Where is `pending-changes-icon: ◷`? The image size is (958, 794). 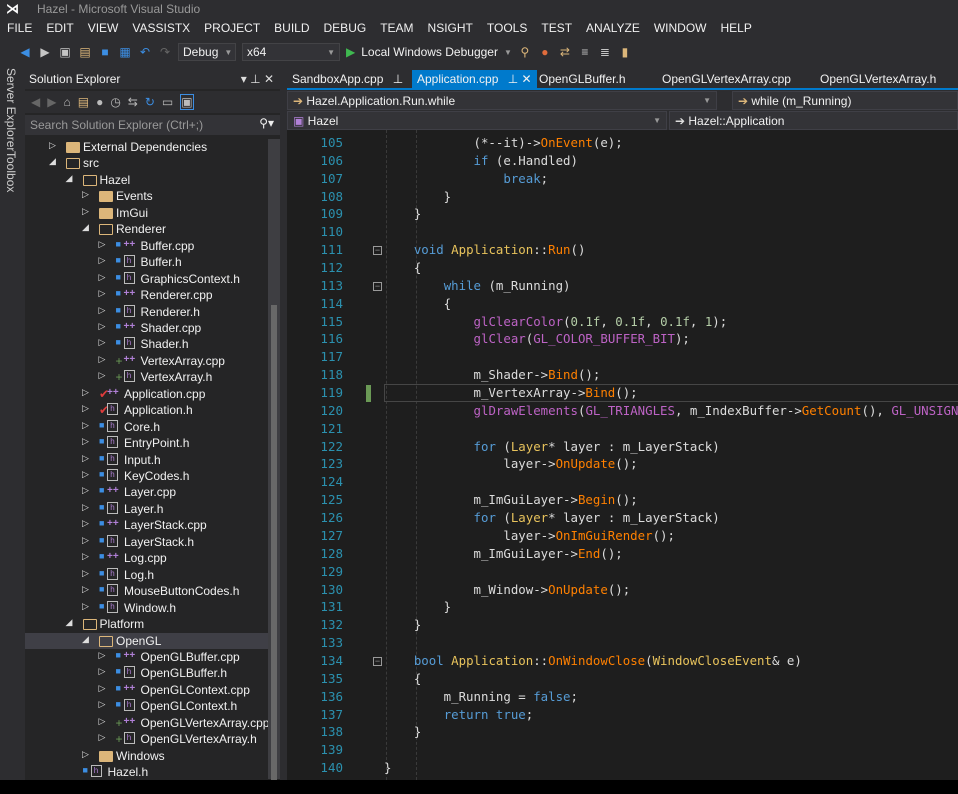 pending-changes-icon: ◷ is located at coordinates (115, 102).